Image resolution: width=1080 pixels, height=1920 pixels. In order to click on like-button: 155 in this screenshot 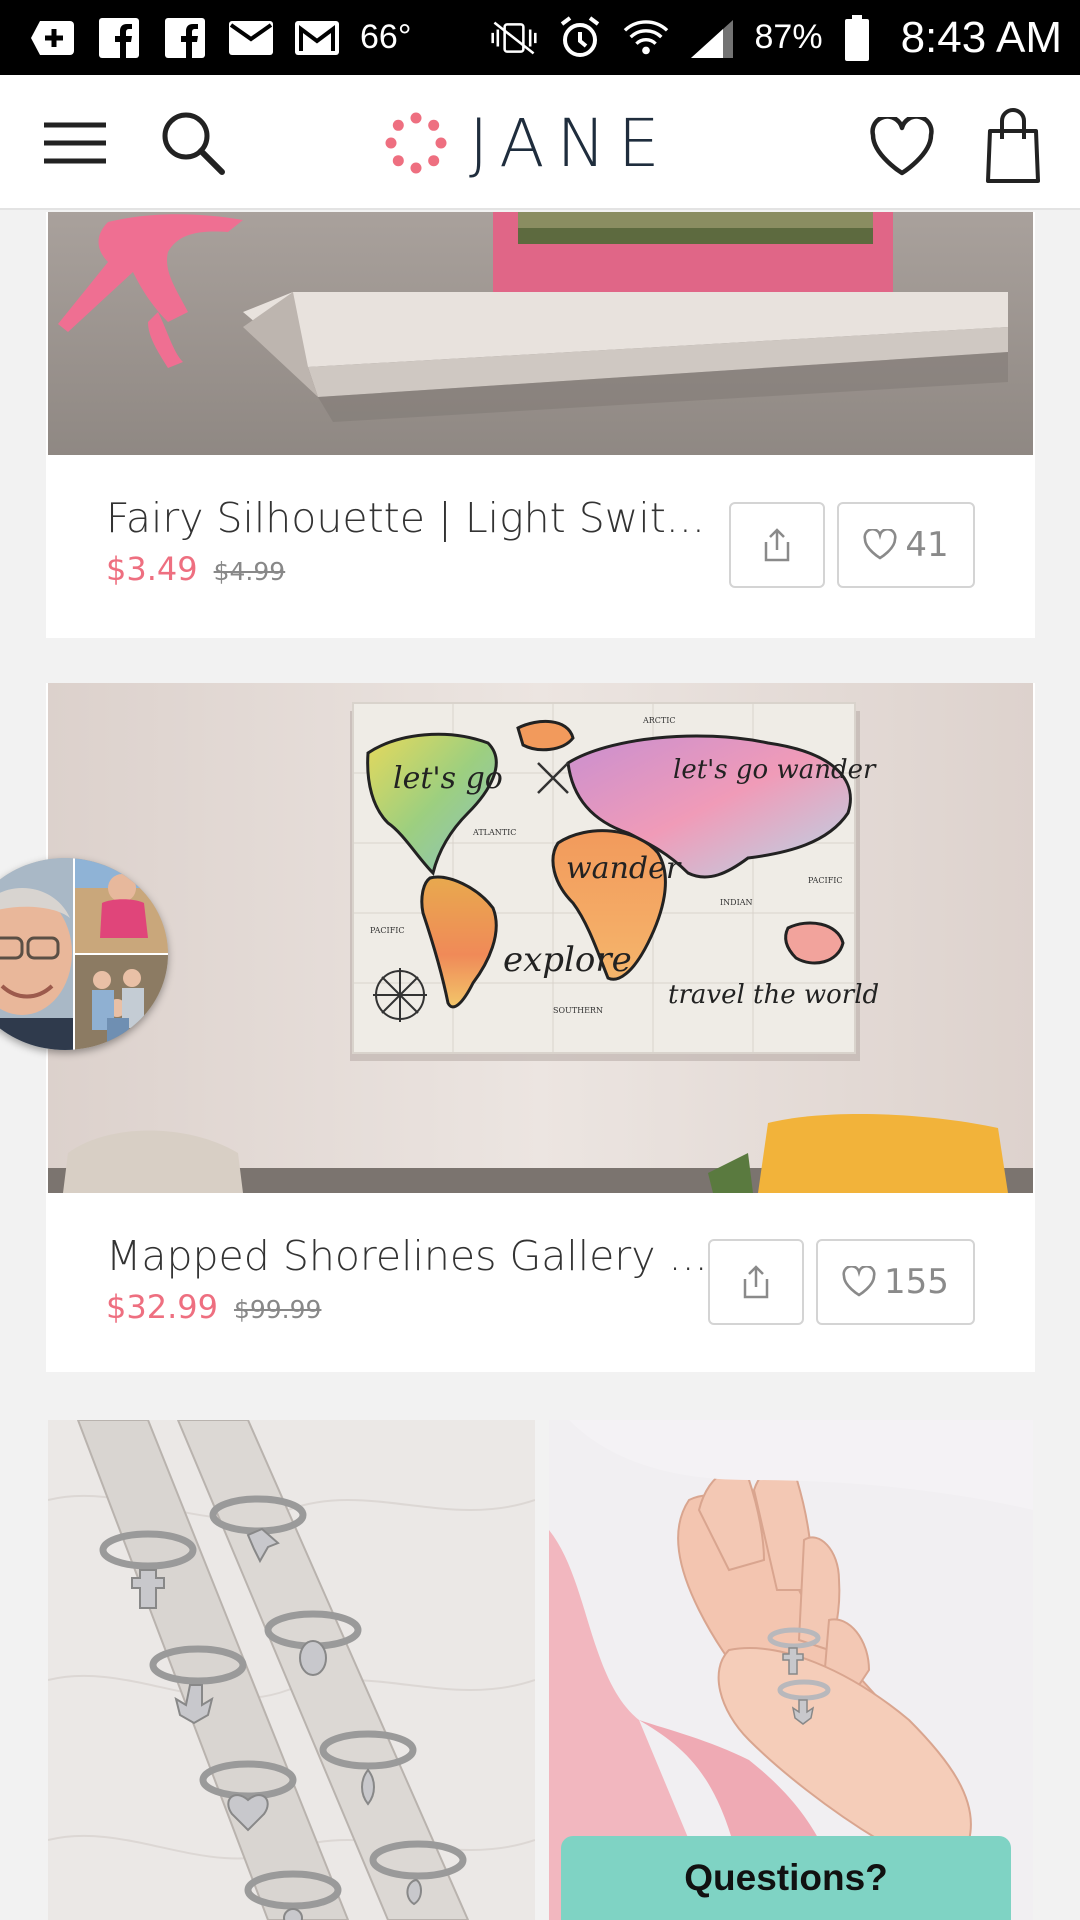, I will do `click(895, 1282)`.